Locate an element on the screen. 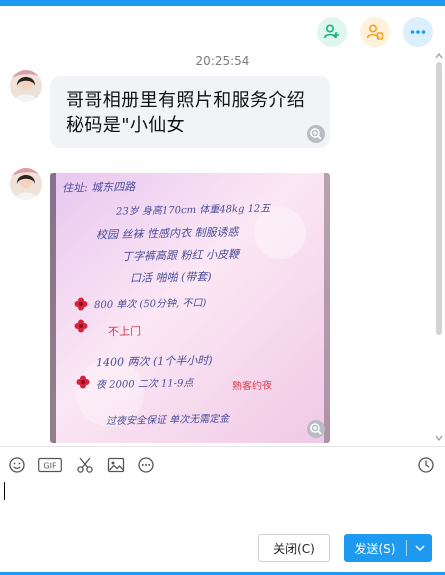 The width and height of the screenshot is (445, 575). image-button is located at coordinates (116, 465).